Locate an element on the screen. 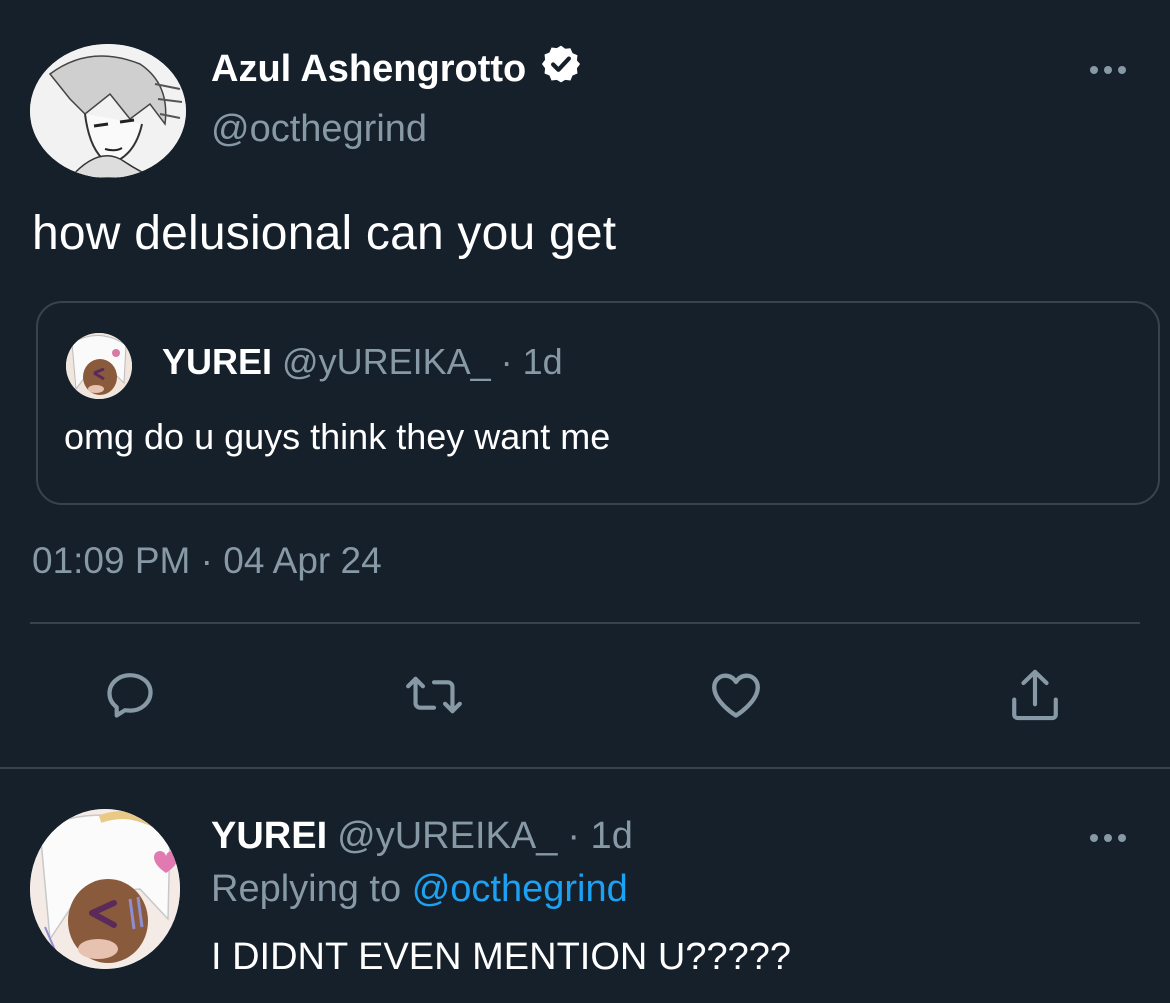 The height and width of the screenshot is (1003, 1170). quoted-tweet-text: omg do u guys think they want me is located at coordinates (337, 436).